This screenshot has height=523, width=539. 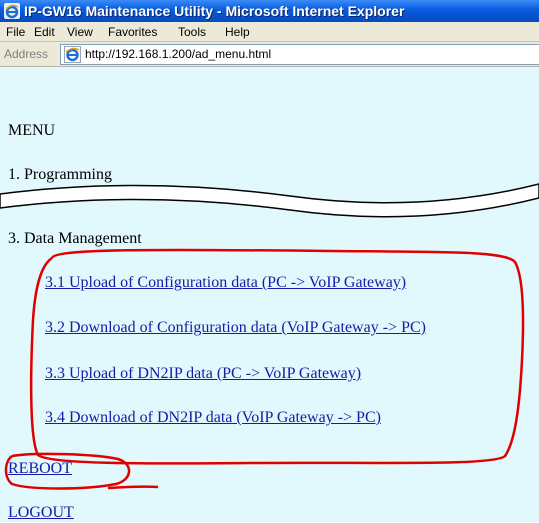 What do you see at coordinates (15, 32) in the screenshot?
I see `menu-file: File` at bounding box center [15, 32].